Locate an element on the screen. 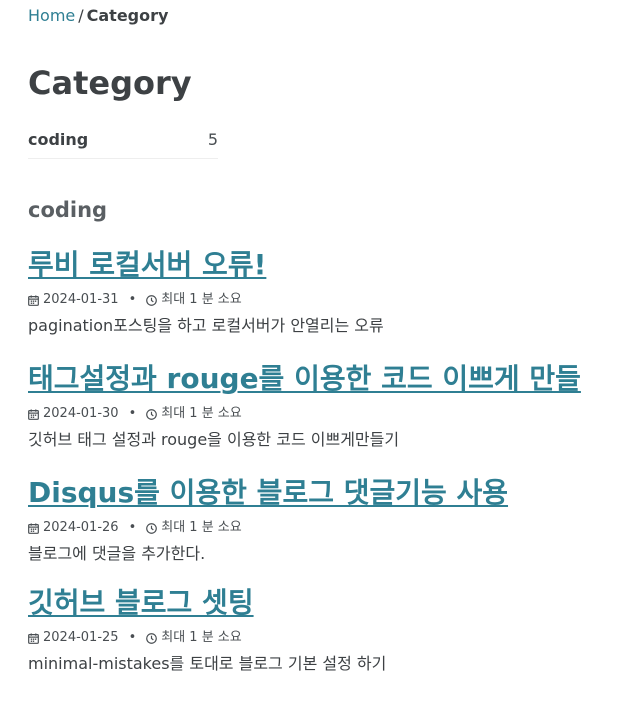  post-meta: 2024-01-31 • 최대 1 분 소요 is located at coordinates (319, 300).